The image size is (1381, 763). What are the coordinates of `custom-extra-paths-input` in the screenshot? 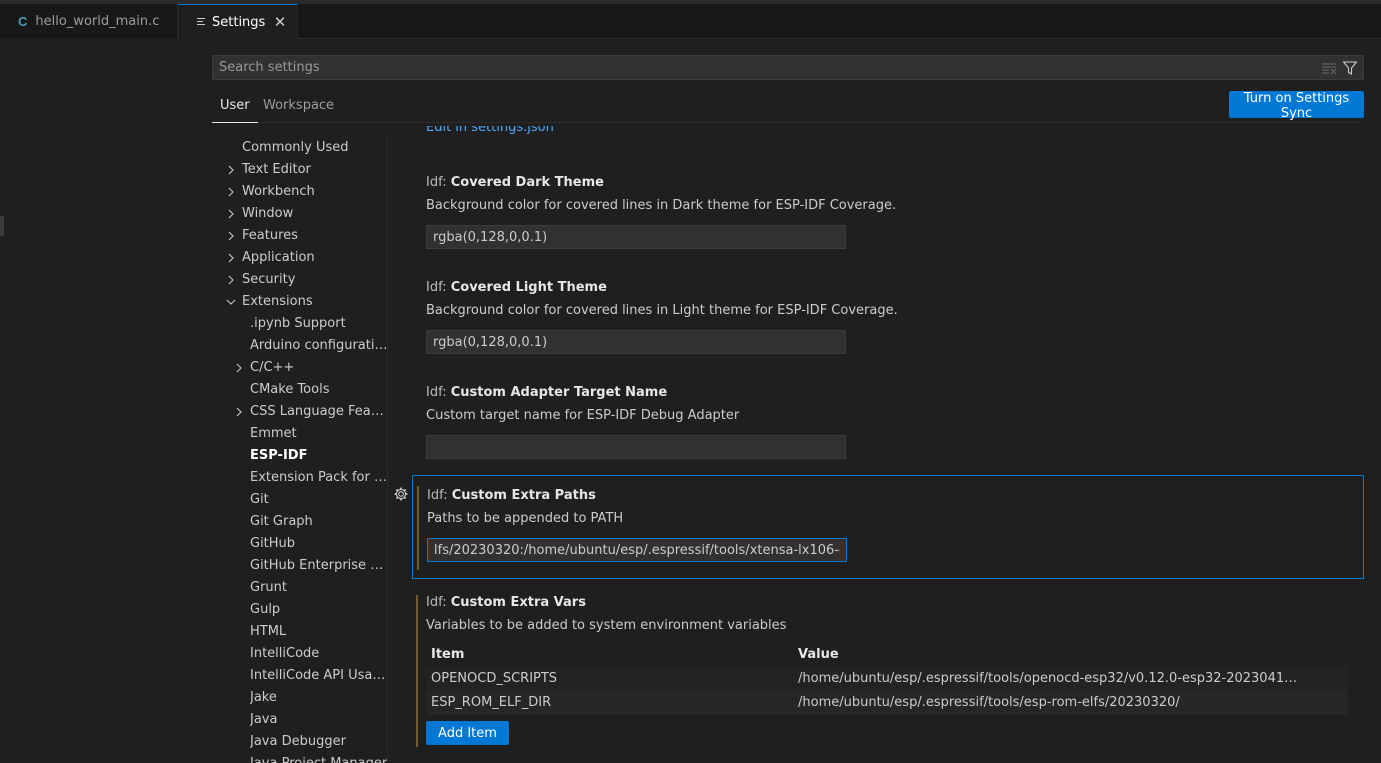 It's located at (637, 550).